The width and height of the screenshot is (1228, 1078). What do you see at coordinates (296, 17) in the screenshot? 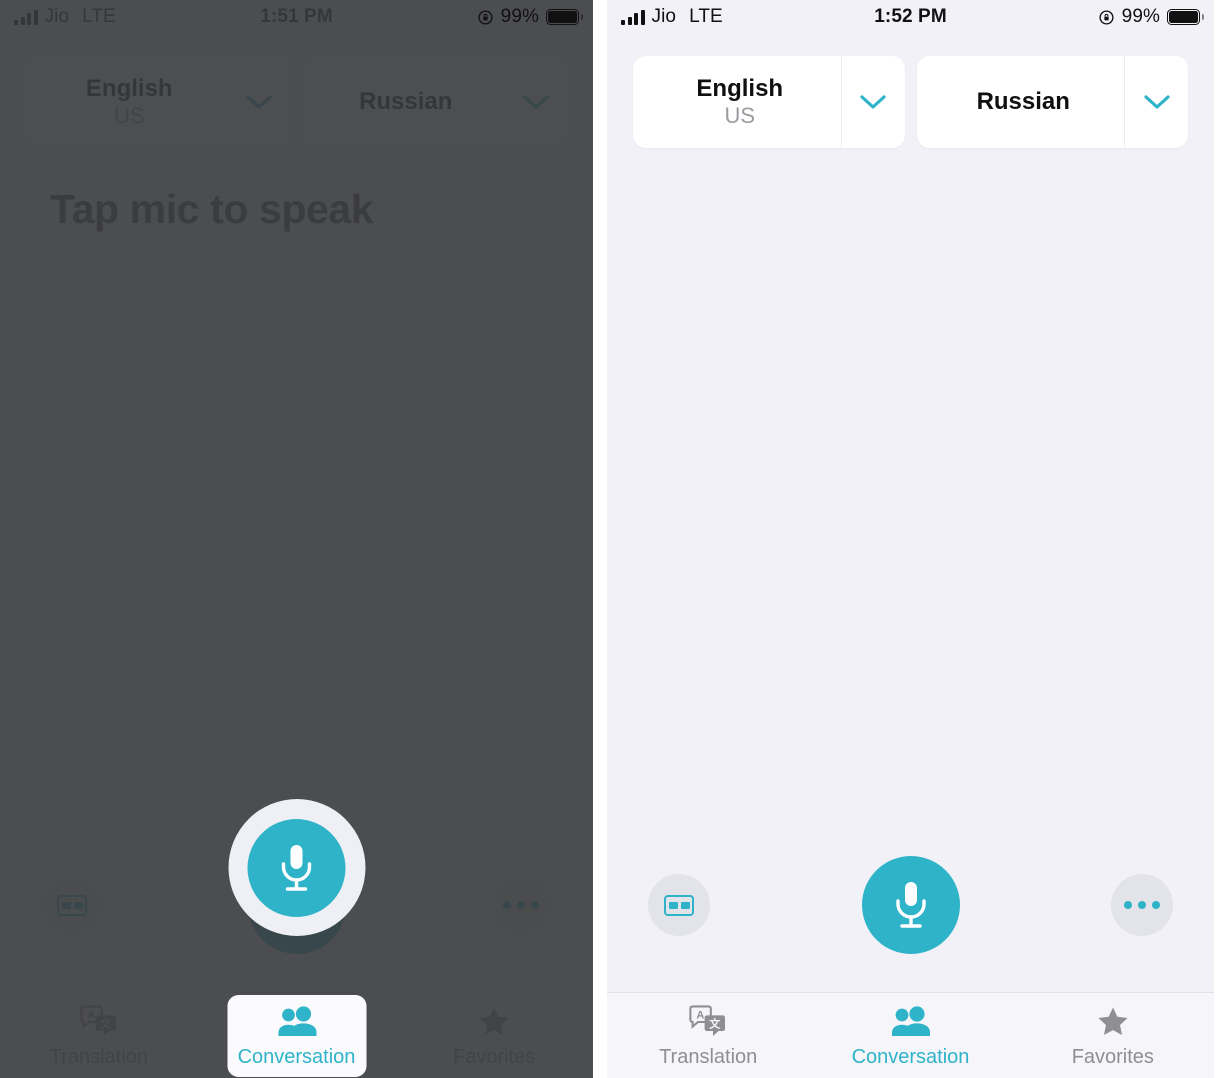
I see `status-bar: Jio LTE 1:51 PM 99%` at bounding box center [296, 17].